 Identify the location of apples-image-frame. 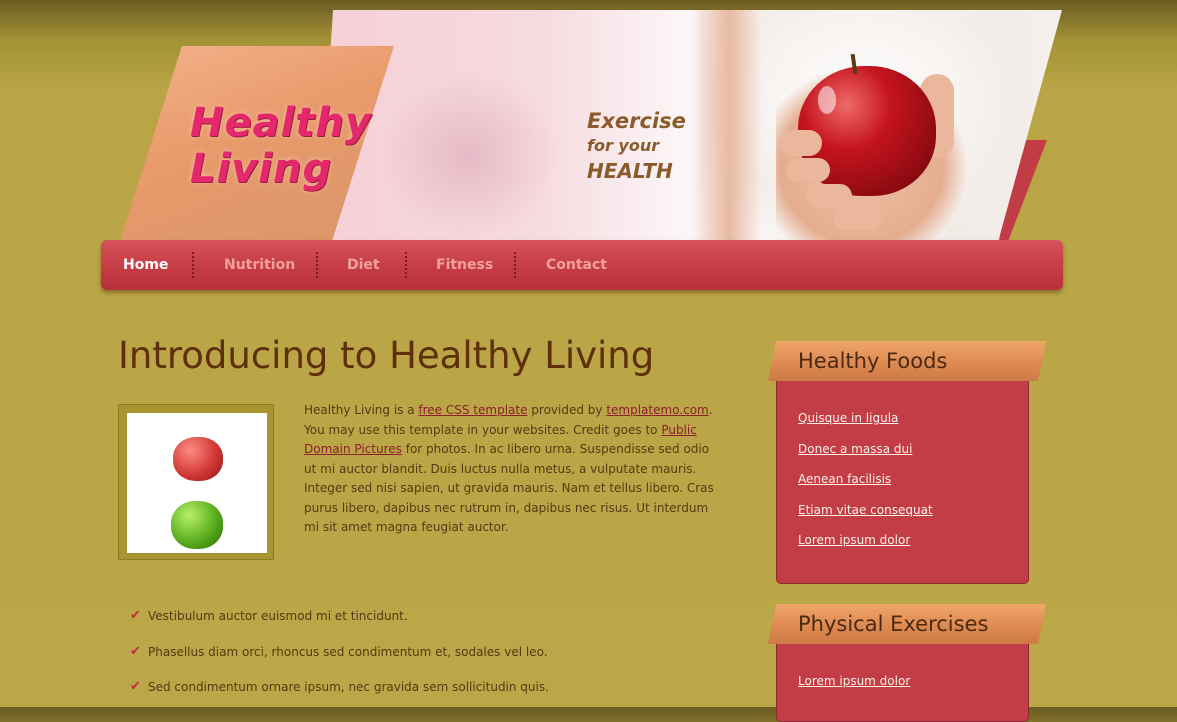
(196, 482).